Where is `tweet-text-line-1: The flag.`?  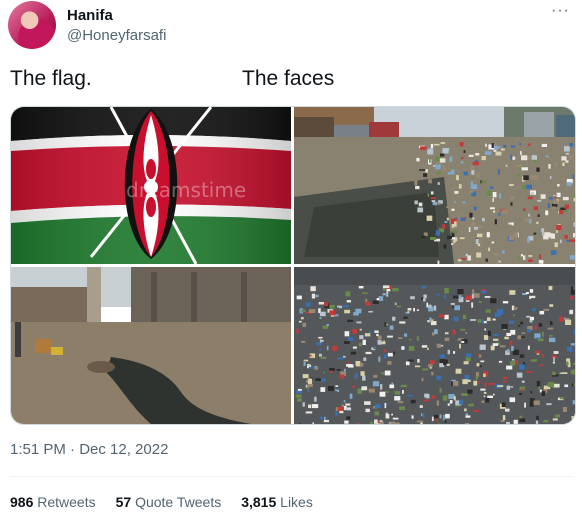
tweet-text-line-1: The flag. is located at coordinates (51, 78).